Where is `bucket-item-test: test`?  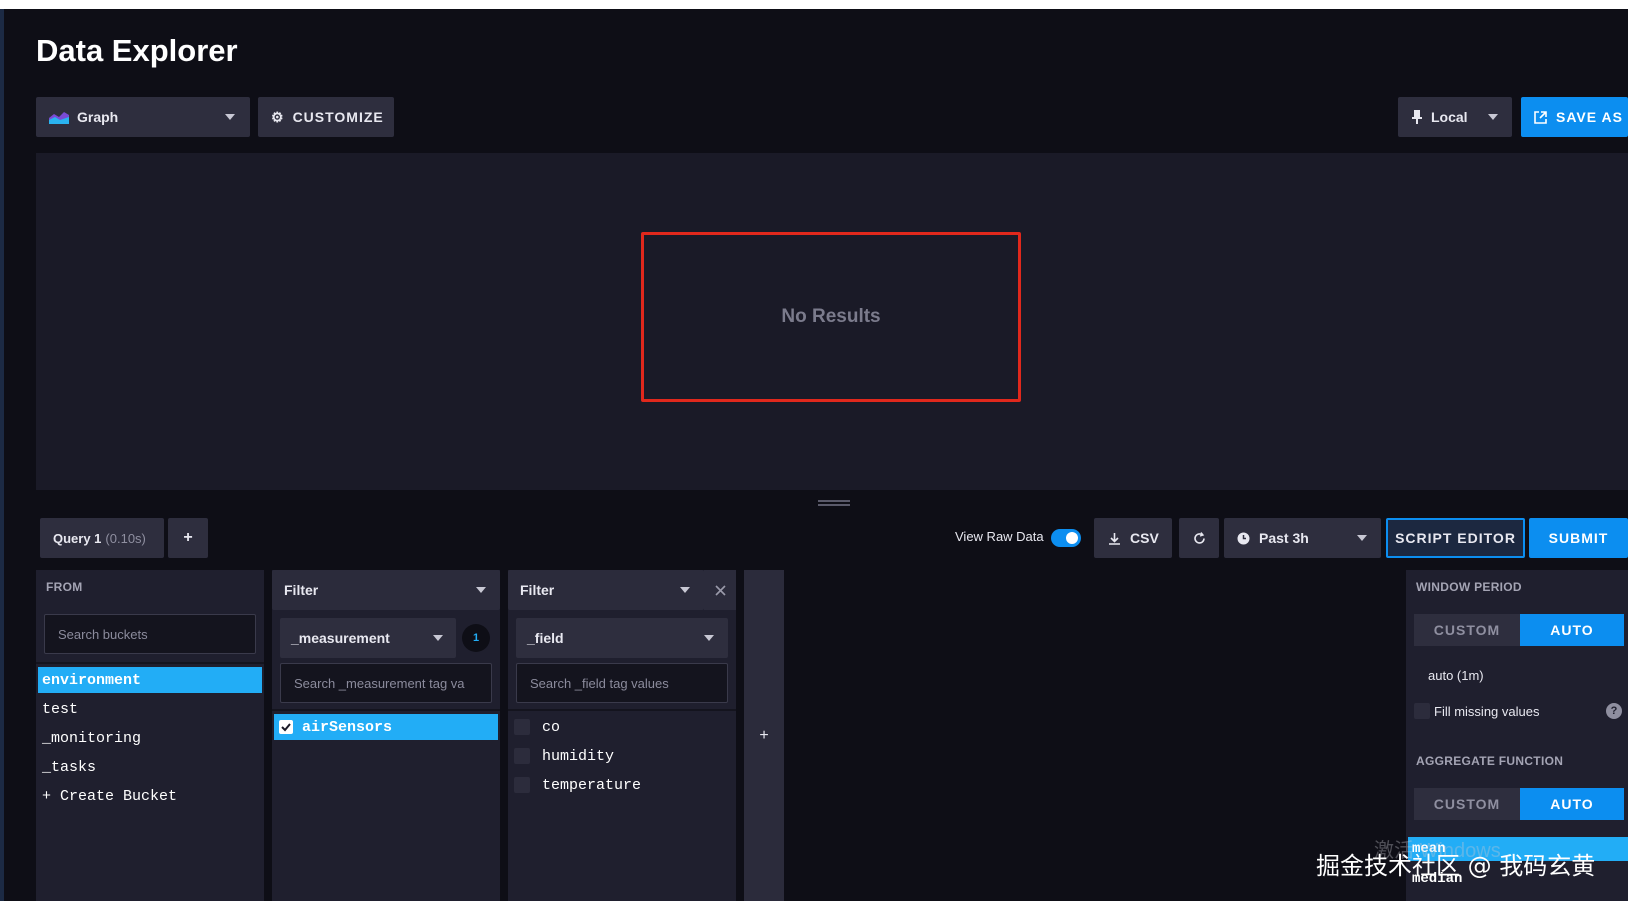 bucket-item-test: test is located at coordinates (60, 709).